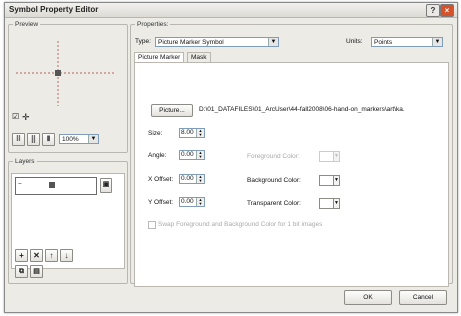  I want to click on copy-layer-icon: ⧉, so click(21, 271).